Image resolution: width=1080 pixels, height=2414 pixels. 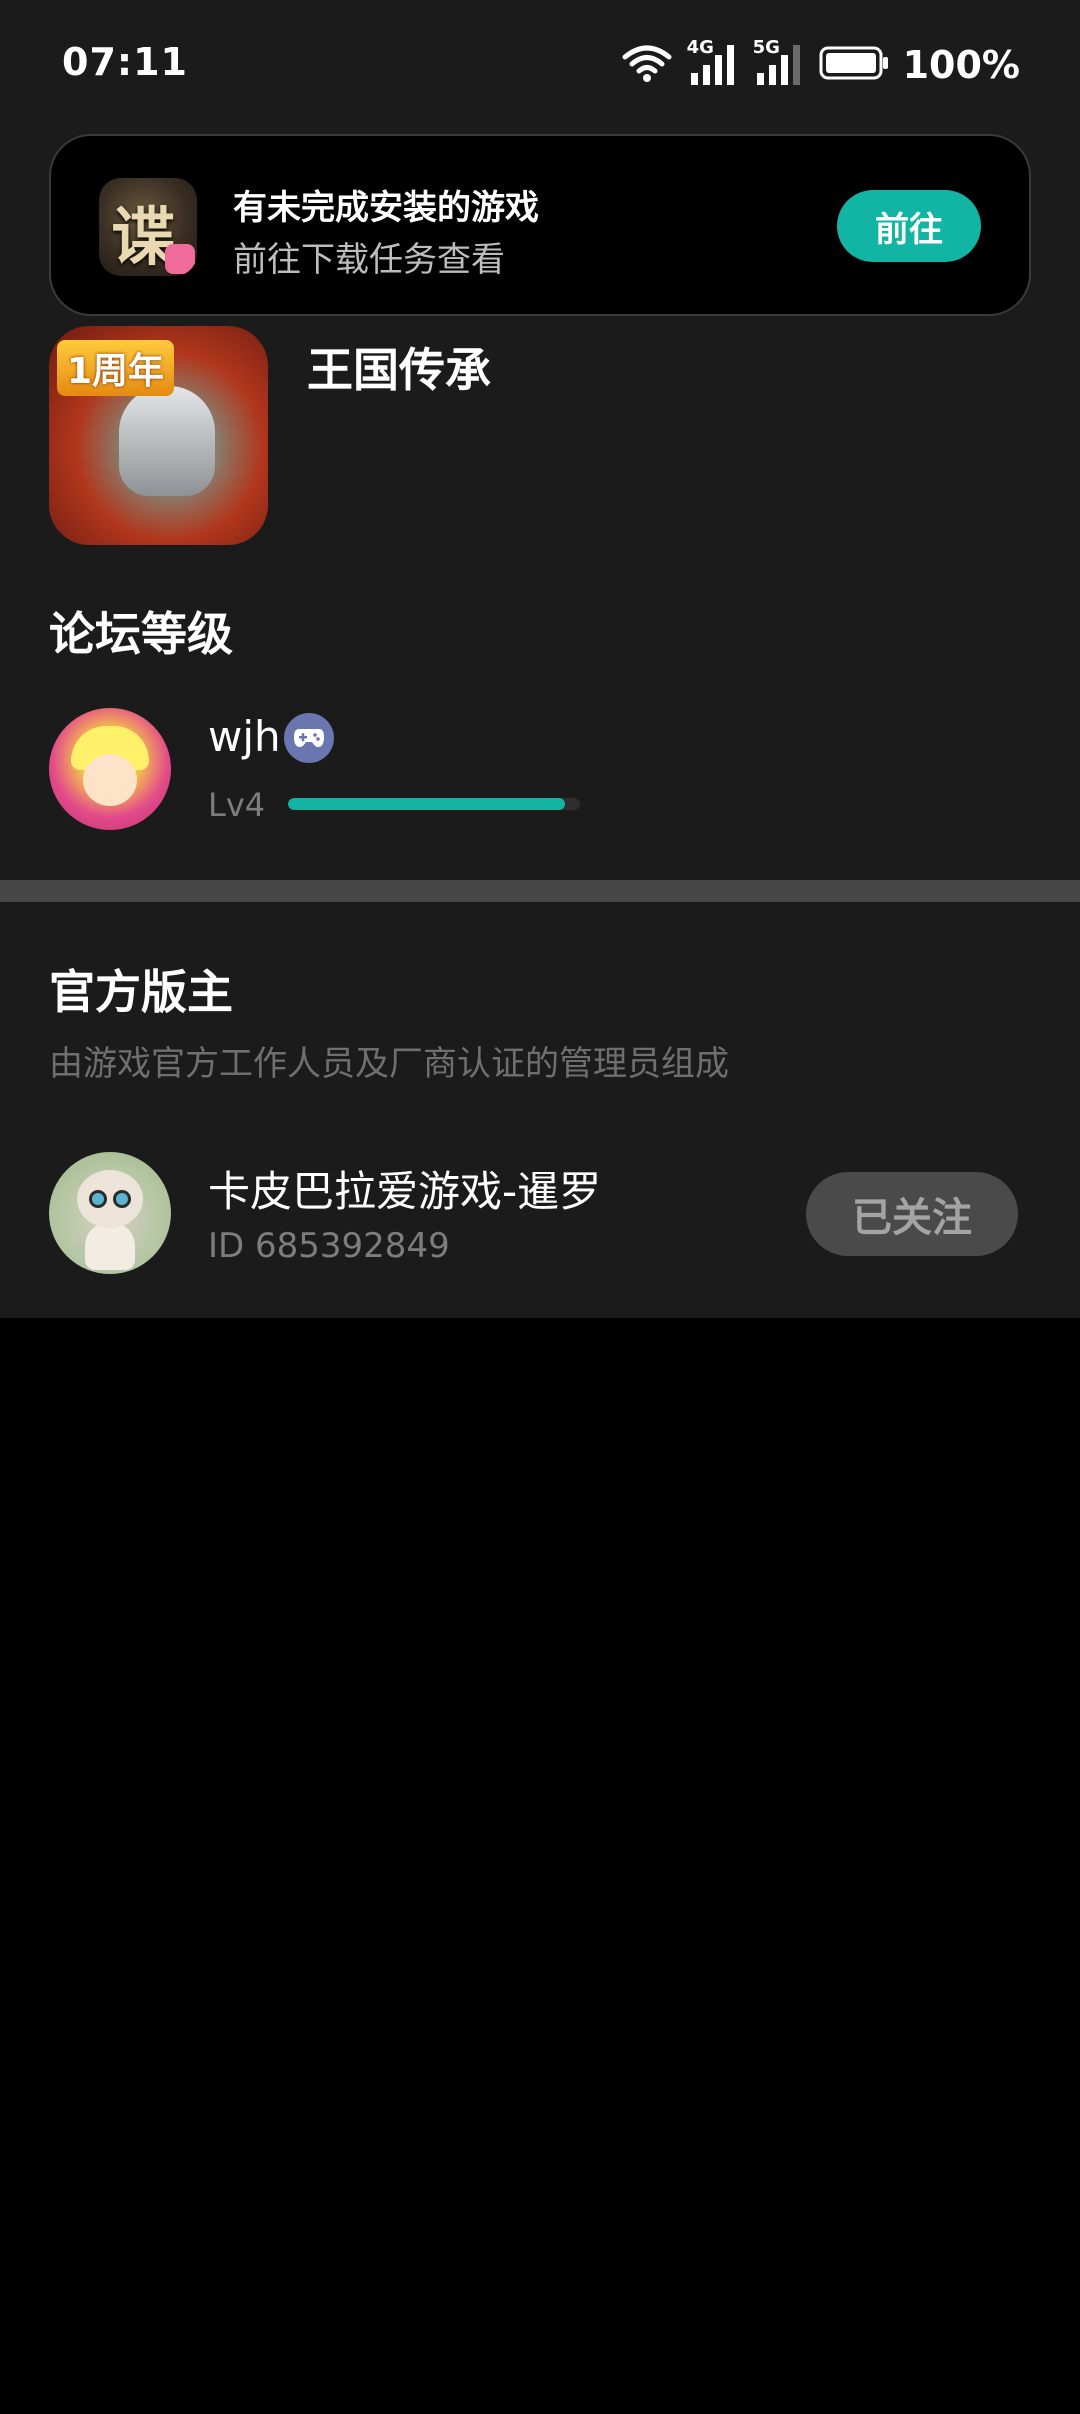 What do you see at coordinates (125, 62) in the screenshot?
I see `status-time: 07:11` at bounding box center [125, 62].